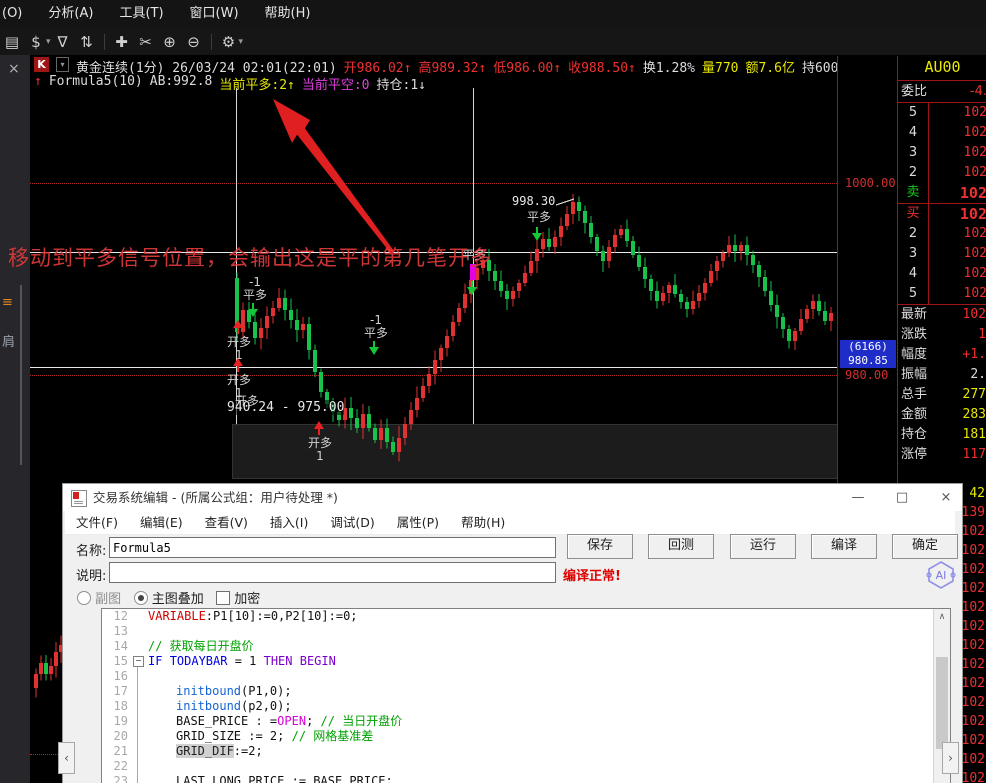 The height and width of the screenshot is (783, 986). I want to click on radio-mainchart, so click(140, 598).